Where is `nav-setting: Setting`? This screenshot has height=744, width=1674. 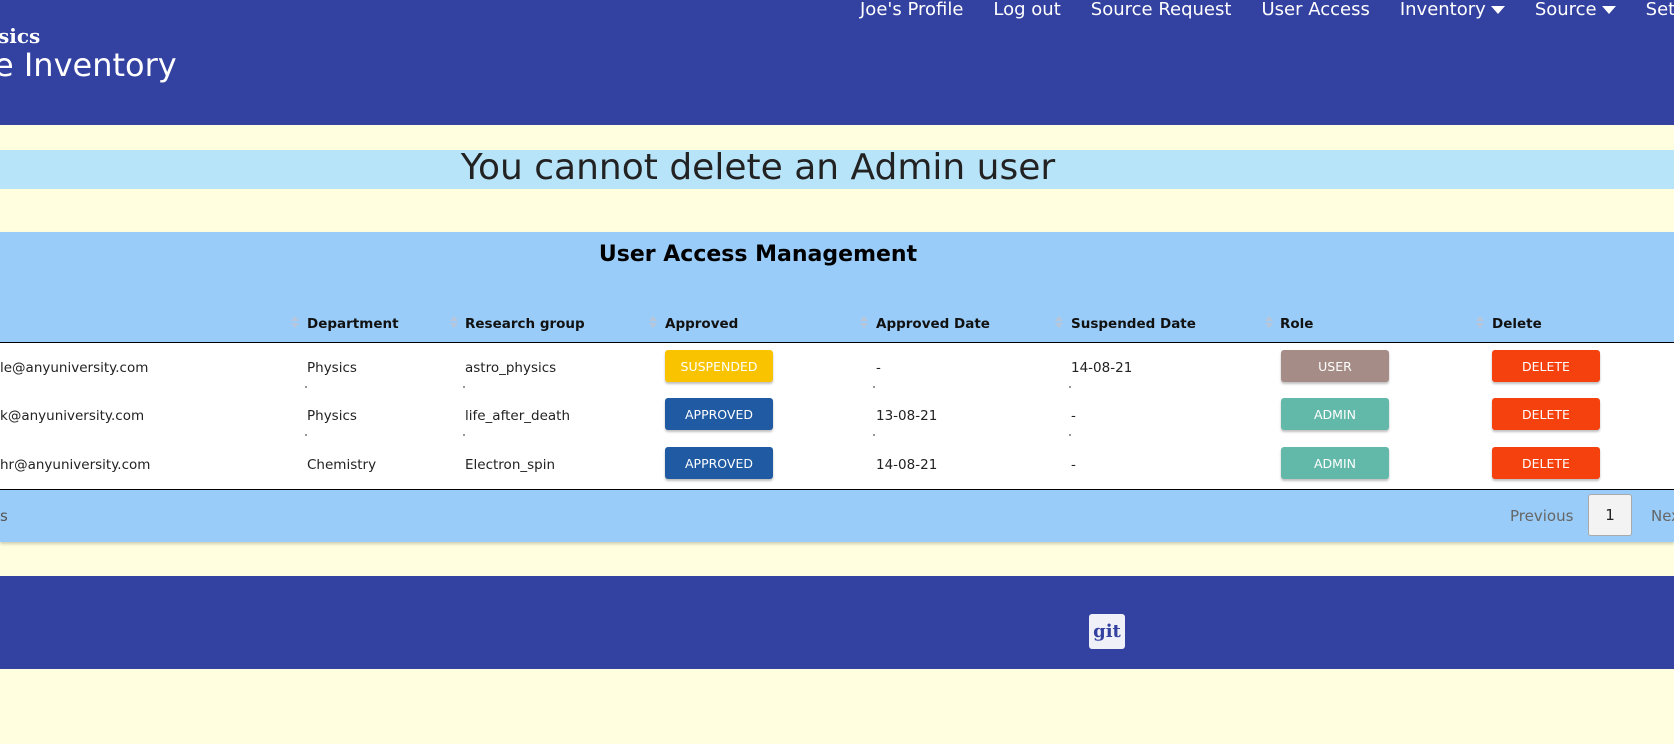
nav-setting: Setting is located at coordinates (1660, 11).